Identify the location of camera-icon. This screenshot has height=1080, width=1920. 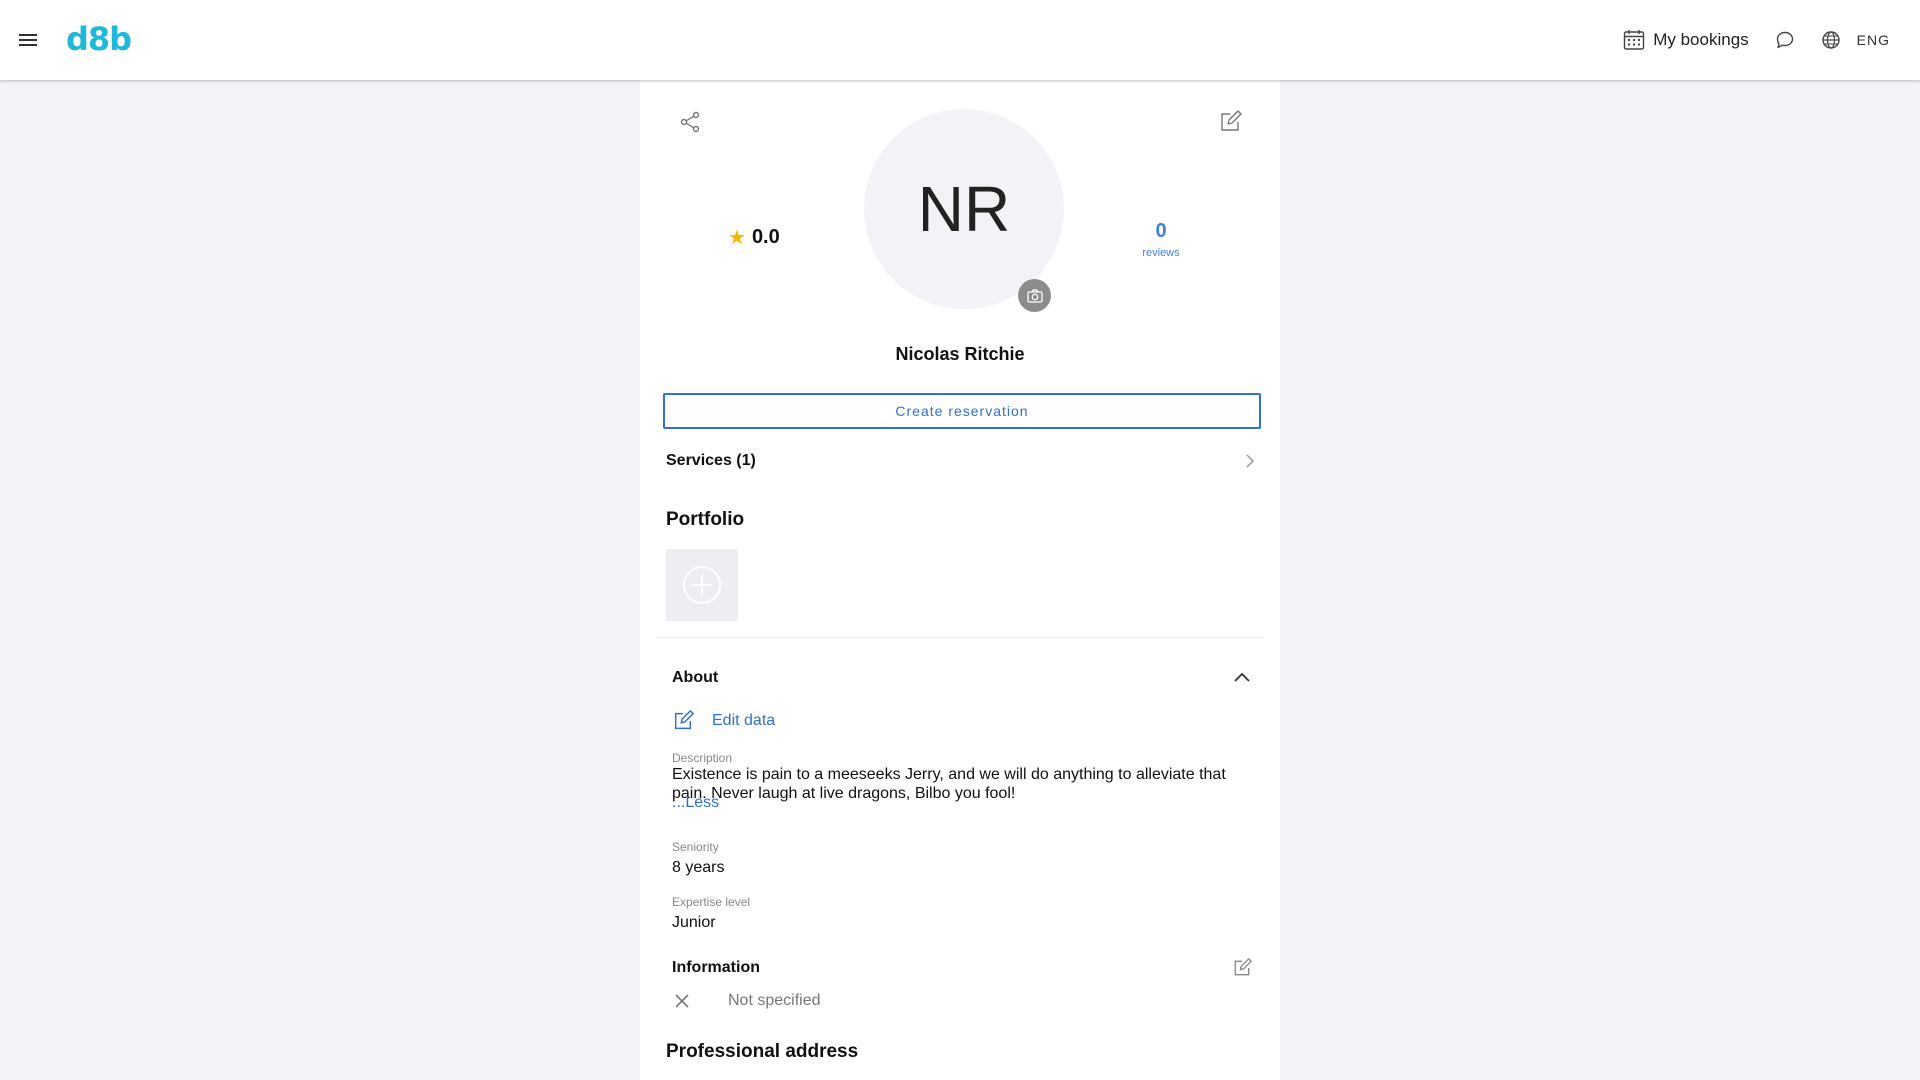
(1034, 295).